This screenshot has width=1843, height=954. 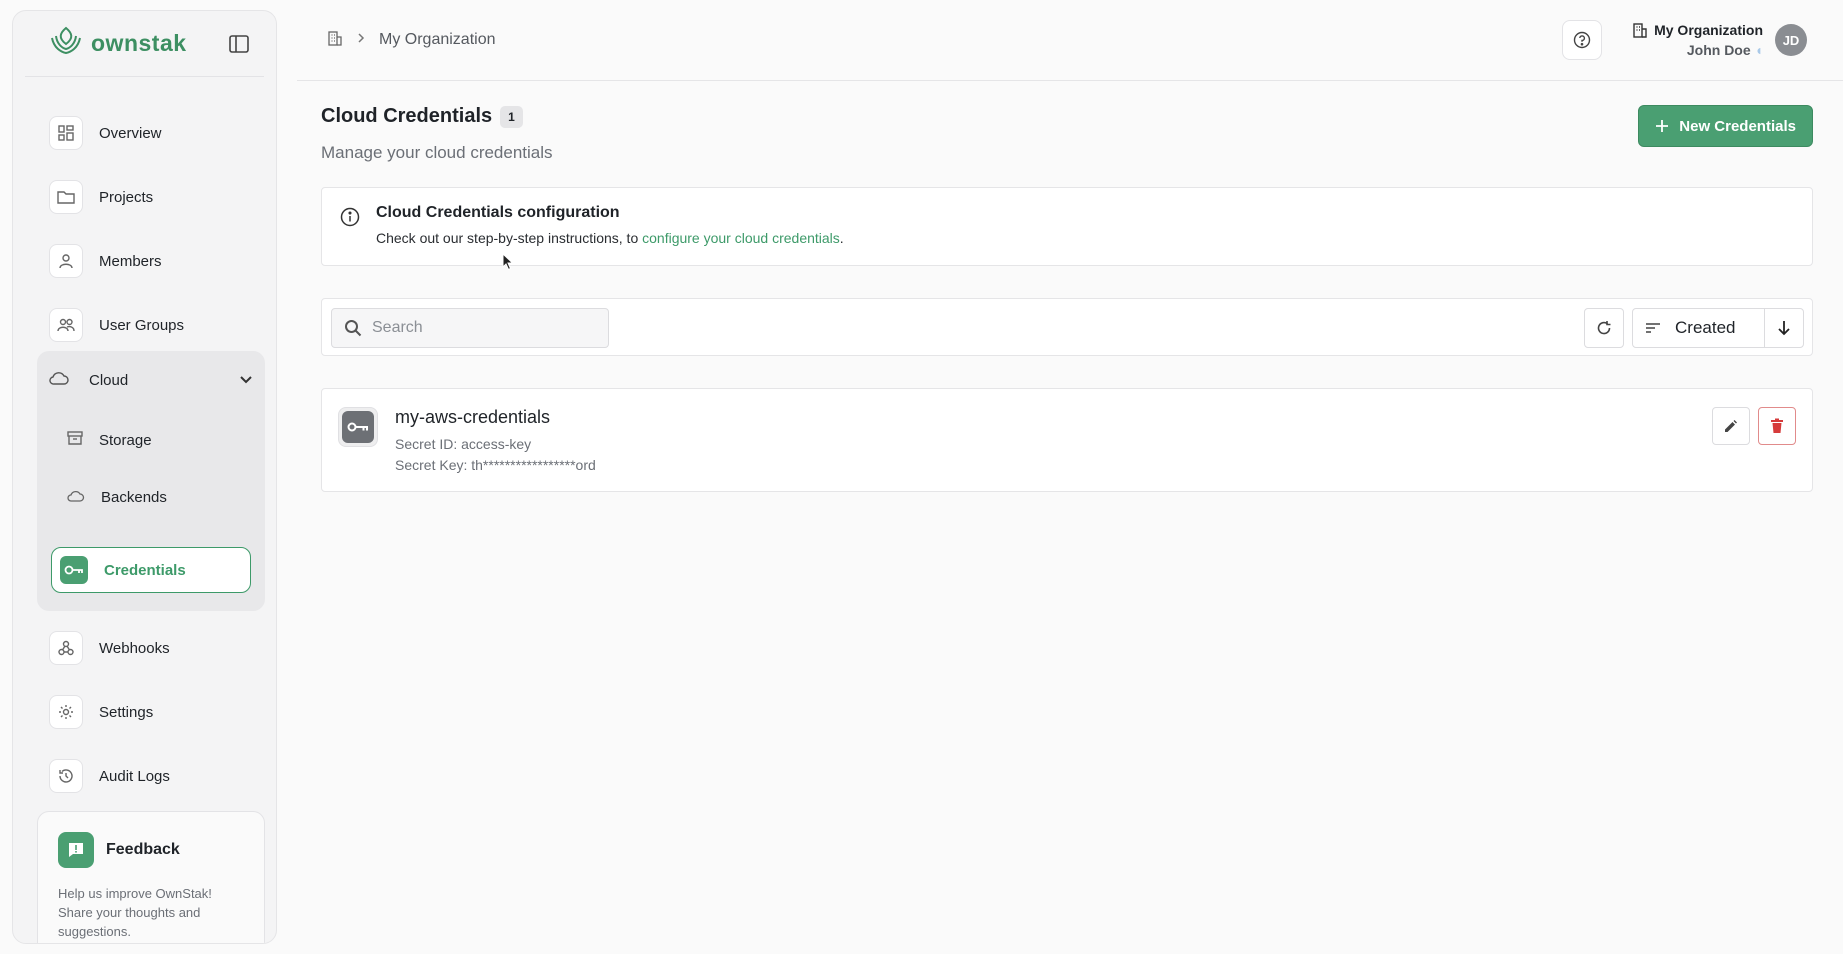 I want to click on sidebar-item-settings: Settings, so click(x=152, y=712).